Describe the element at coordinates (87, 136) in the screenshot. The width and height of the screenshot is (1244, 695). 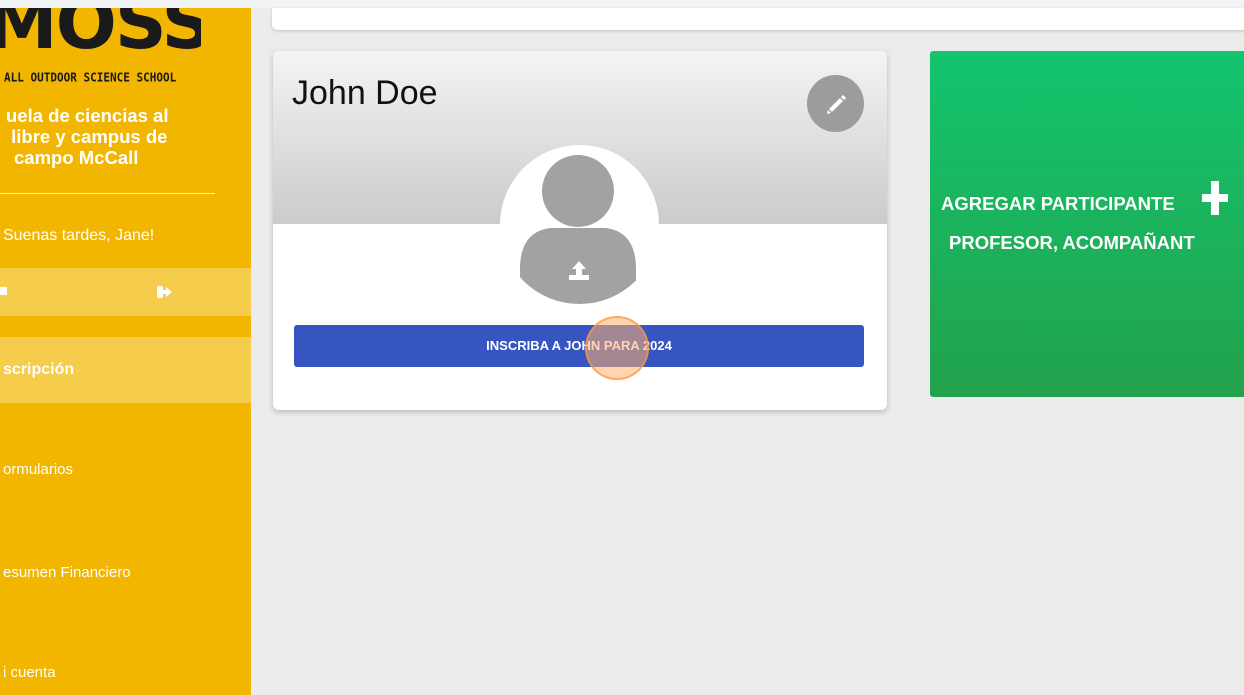
I see `school-name-line: libre y campus de` at that location.